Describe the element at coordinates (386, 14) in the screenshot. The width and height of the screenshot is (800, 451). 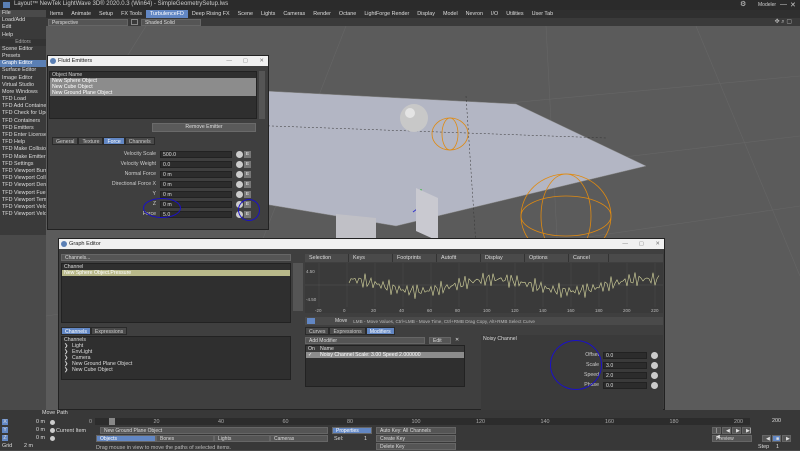
I see `tab-lightforge-render: LightForge Render` at that location.